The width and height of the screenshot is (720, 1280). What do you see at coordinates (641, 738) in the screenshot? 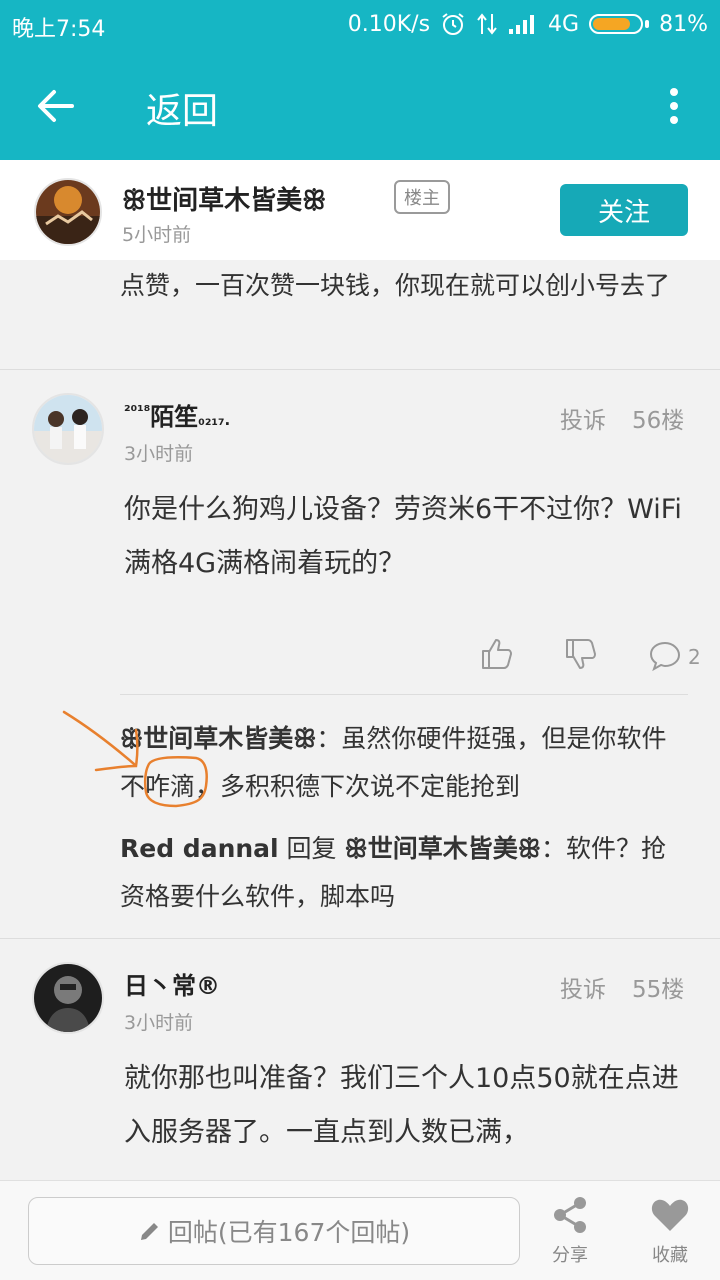
I see `highlighted-text: 软件` at bounding box center [641, 738].